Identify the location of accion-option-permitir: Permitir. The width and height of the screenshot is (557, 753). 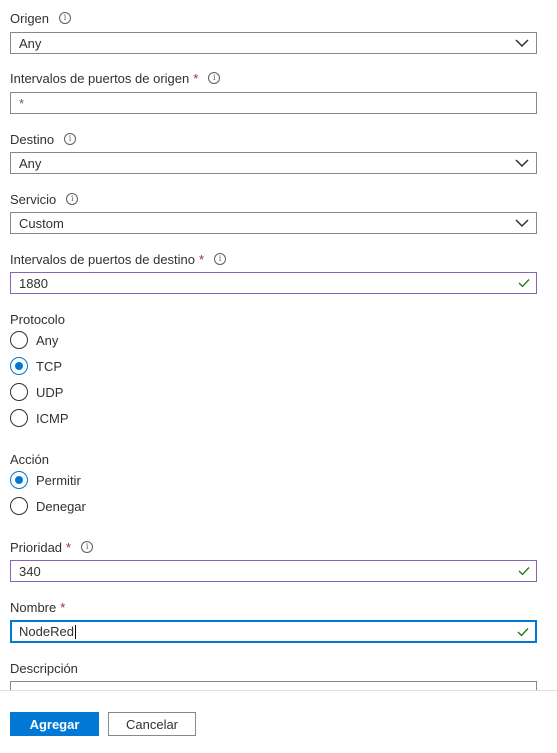
(45, 480).